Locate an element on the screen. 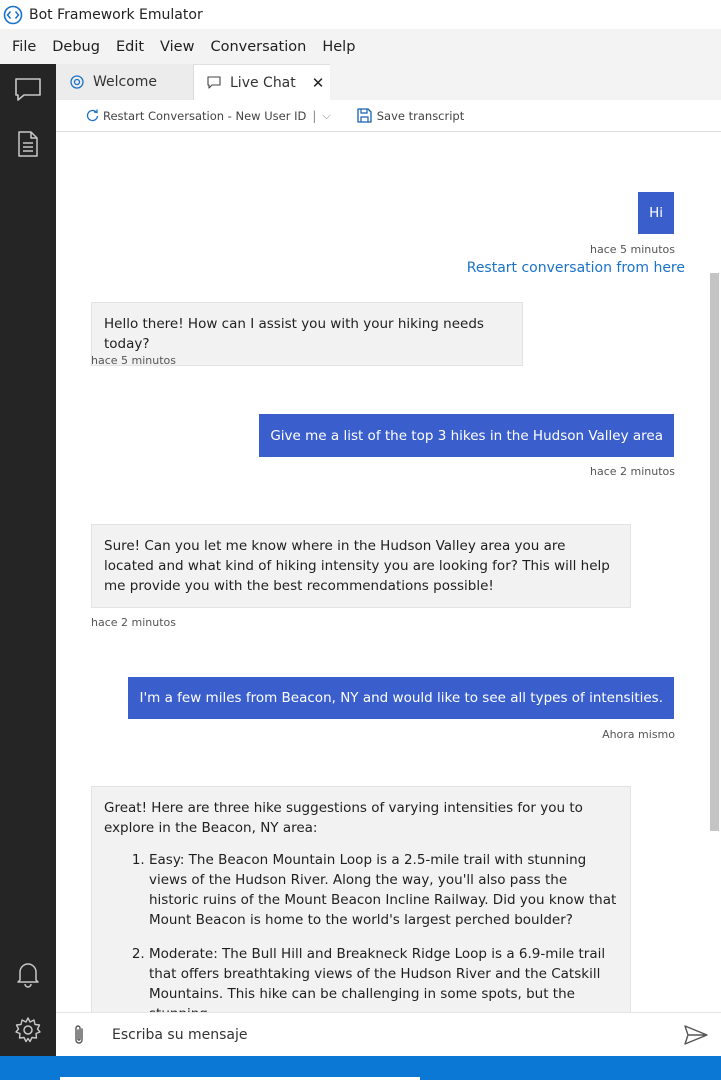  title-bar: Bot Framework Emulator is located at coordinates (360, 14).